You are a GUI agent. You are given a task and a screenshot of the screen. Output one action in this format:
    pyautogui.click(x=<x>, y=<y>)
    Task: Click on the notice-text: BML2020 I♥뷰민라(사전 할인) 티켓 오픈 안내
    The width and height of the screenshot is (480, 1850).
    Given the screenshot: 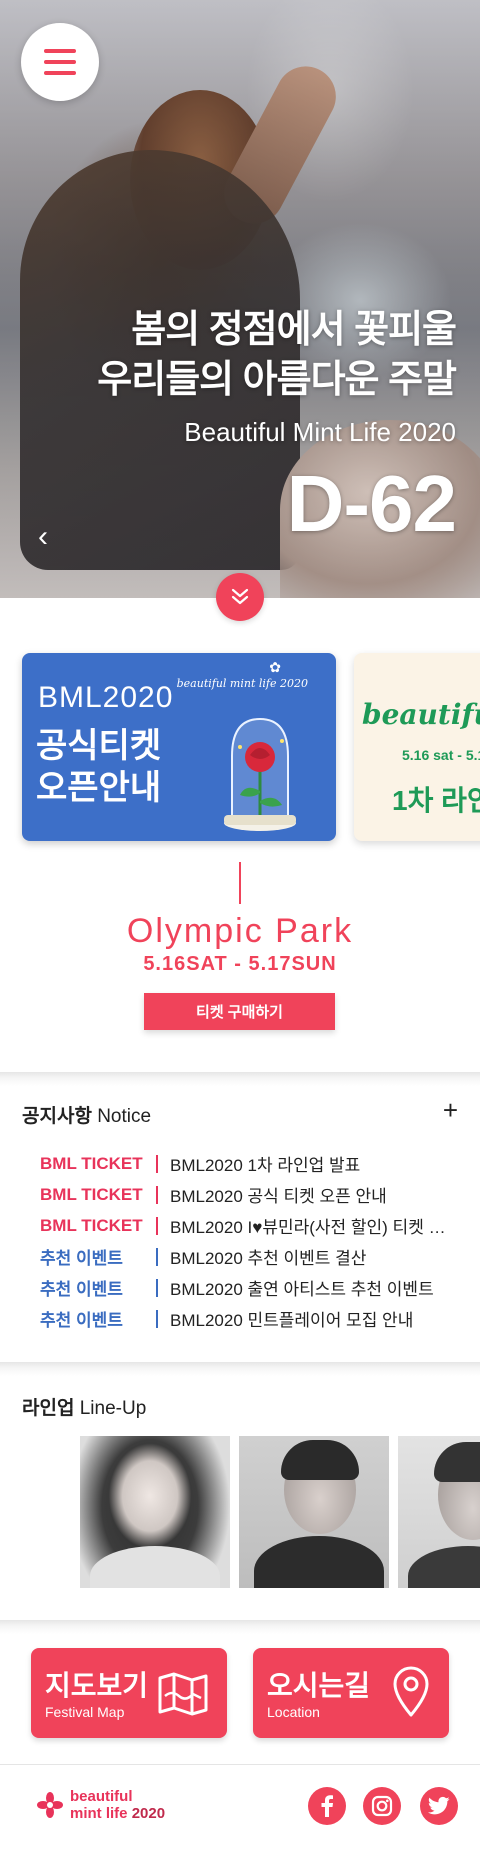 What is the action you would take?
    pyautogui.click(x=315, y=1227)
    